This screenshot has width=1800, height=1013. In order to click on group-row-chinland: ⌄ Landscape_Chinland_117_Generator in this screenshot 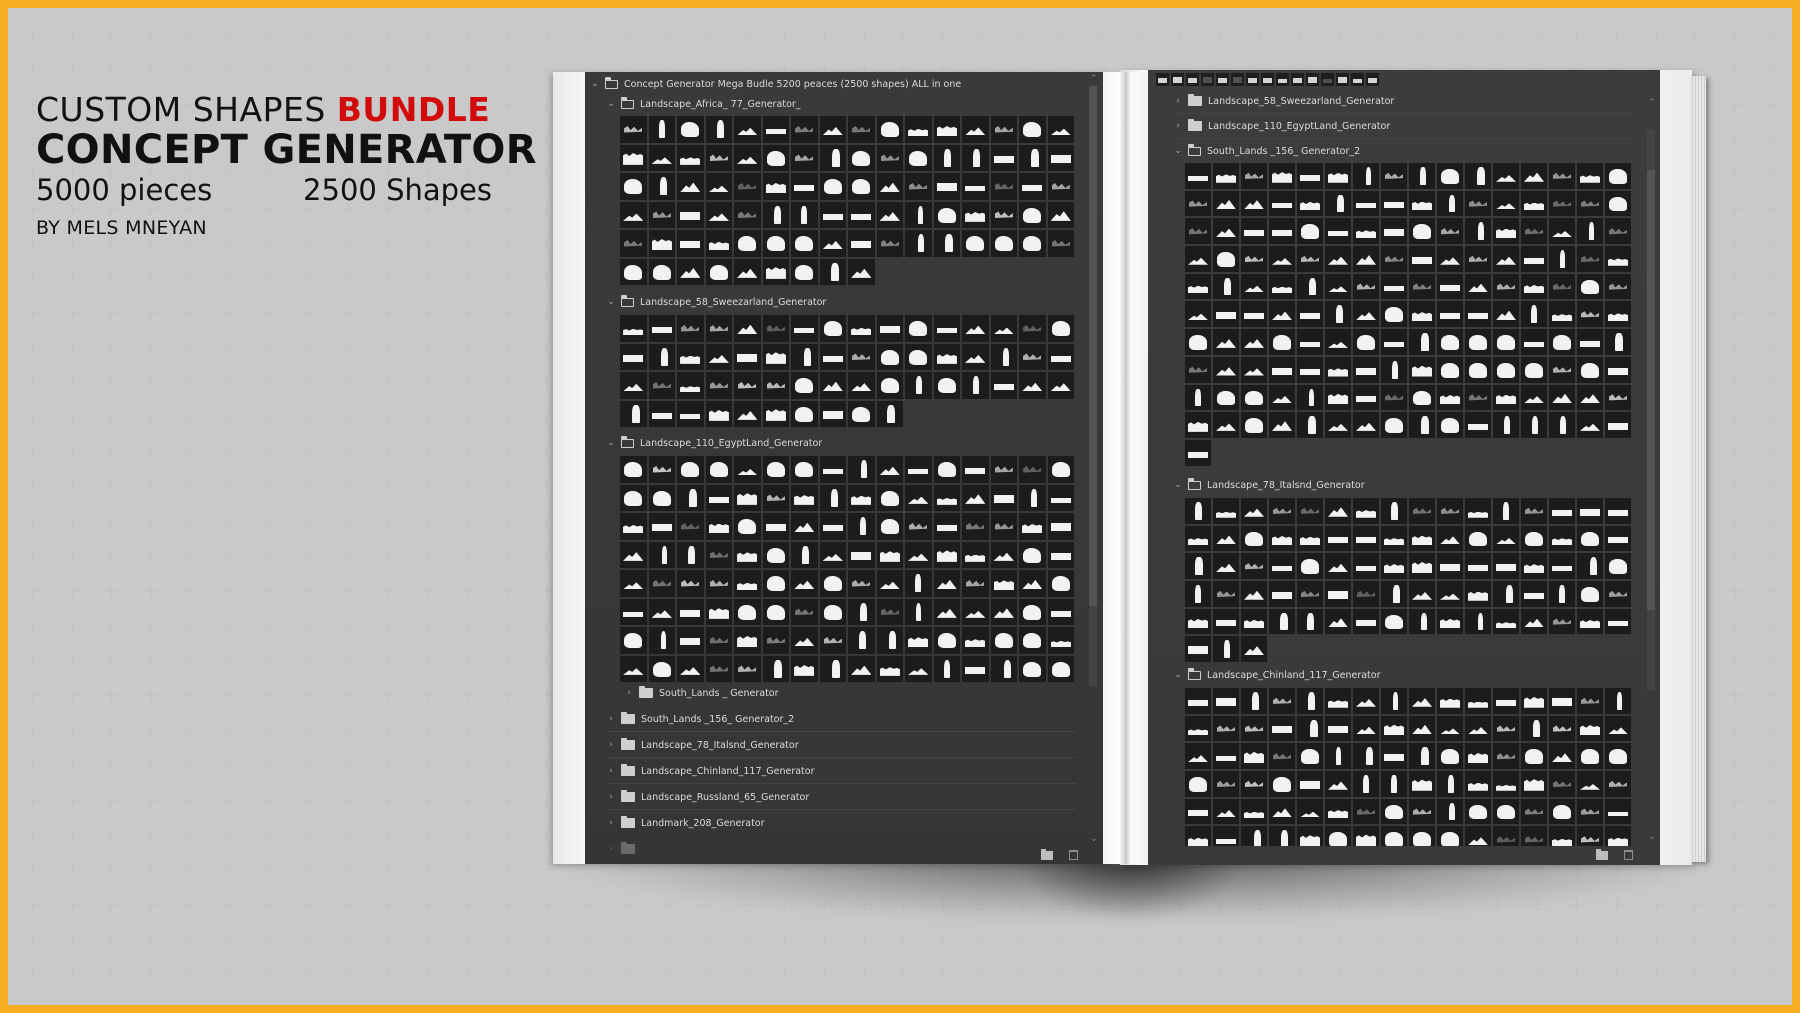, I will do `click(1277, 675)`.